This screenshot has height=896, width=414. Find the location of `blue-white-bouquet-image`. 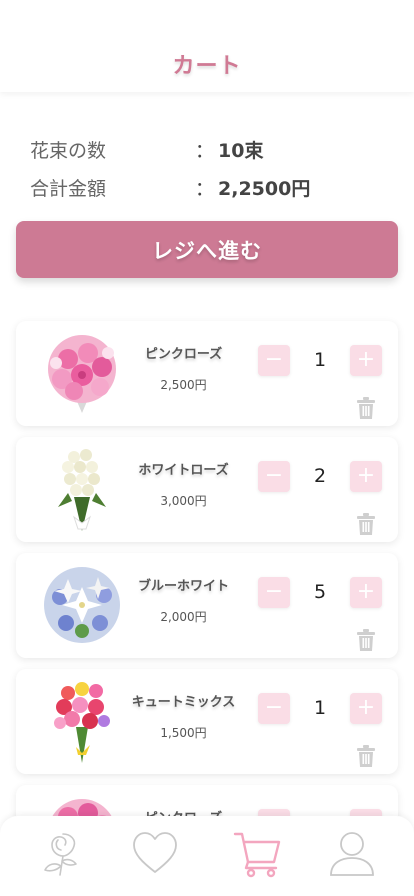

blue-white-bouquet-image is located at coordinates (82, 605).